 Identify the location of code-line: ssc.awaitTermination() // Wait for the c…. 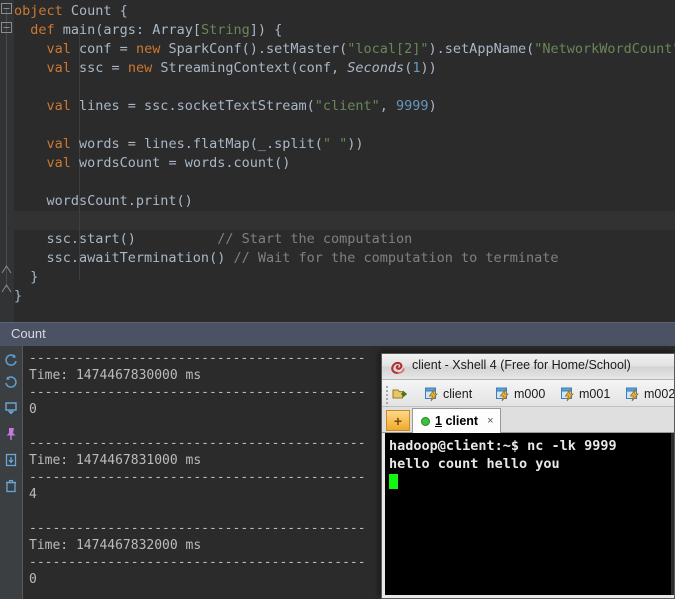
(344, 258).